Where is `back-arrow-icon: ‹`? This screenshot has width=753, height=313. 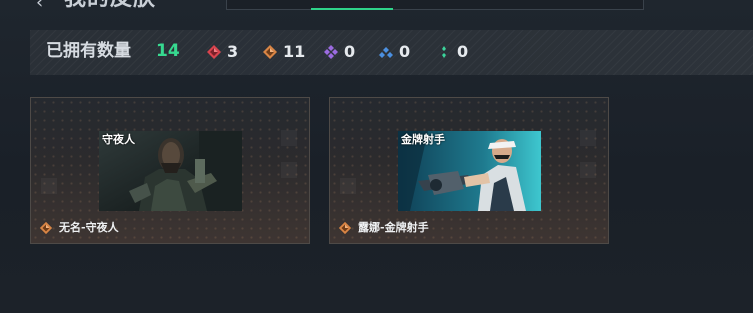 back-arrow-icon: ‹ is located at coordinates (39, 6).